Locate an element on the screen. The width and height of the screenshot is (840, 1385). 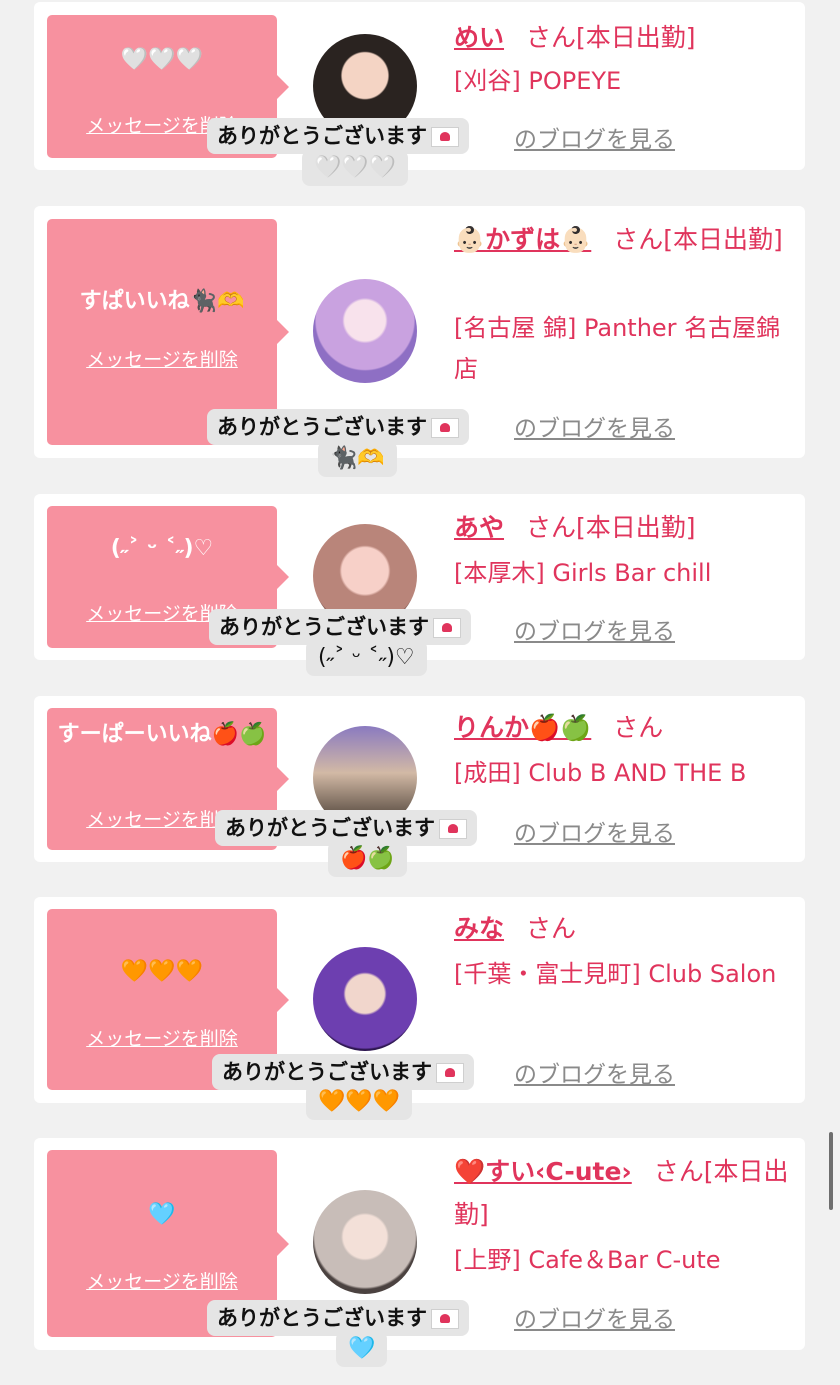
cast-name-link: ❤️すい‹C-ute› is located at coordinates (543, 1171).